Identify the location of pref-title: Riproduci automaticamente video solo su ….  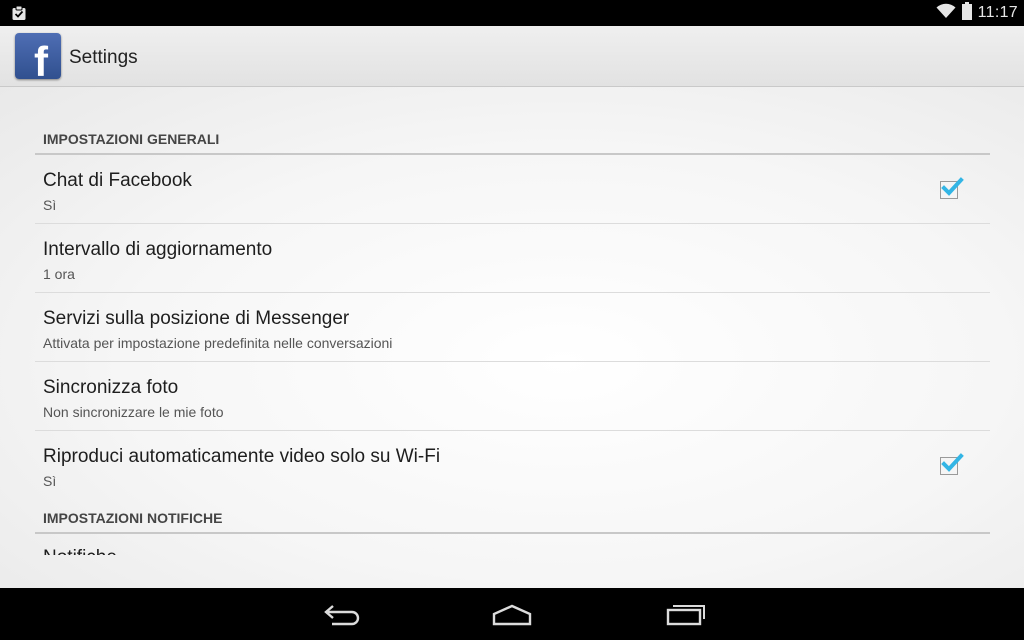
(242, 456).